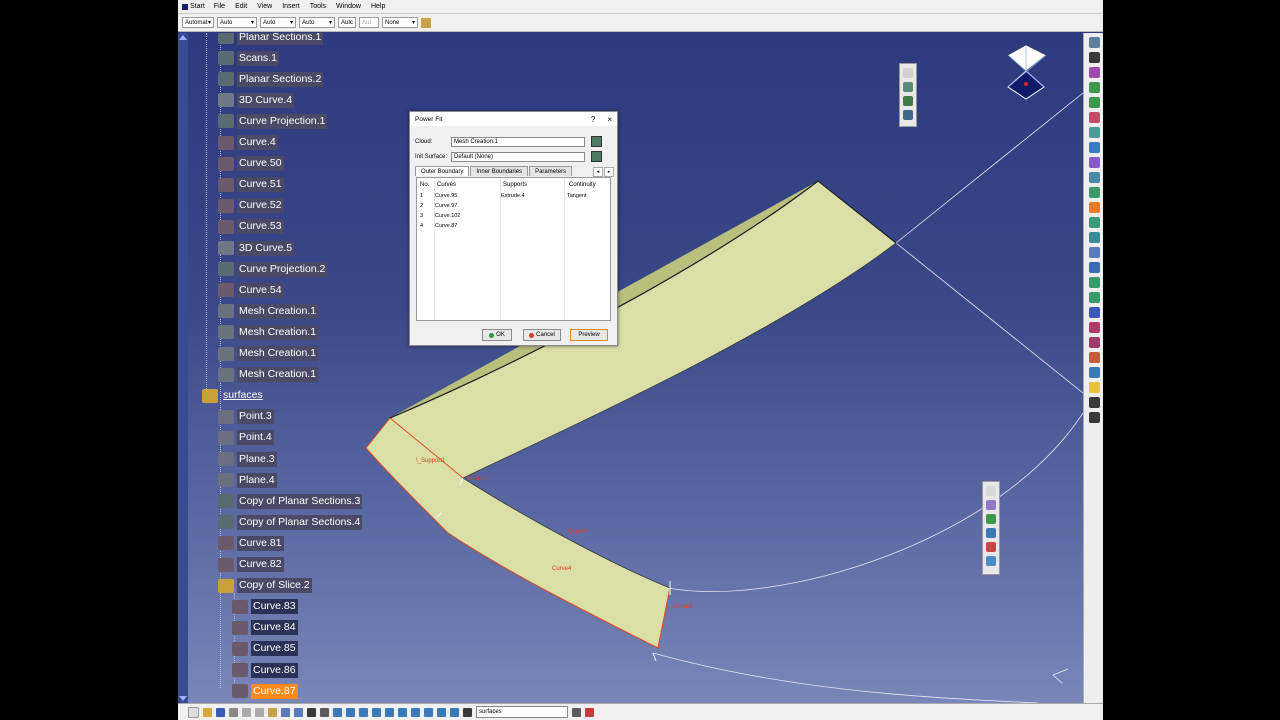 The width and height of the screenshot is (1280, 720). What do you see at coordinates (271, 79) in the screenshot?
I see `tree-node: Planar Sections.2` at bounding box center [271, 79].